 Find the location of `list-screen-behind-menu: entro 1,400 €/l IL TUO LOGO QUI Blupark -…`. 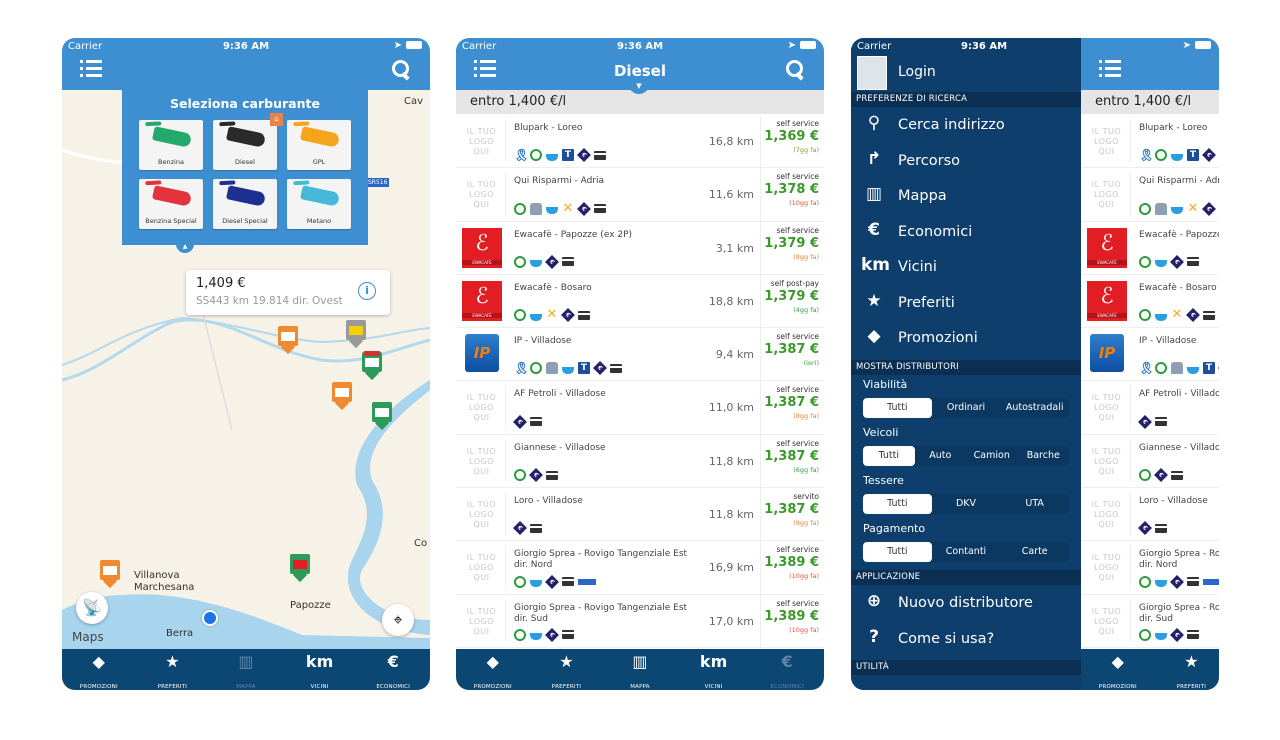

list-screen-behind-menu: entro 1,400 €/l IL TUO LOGO QUI Blupark -… is located at coordinates (1150, 364).